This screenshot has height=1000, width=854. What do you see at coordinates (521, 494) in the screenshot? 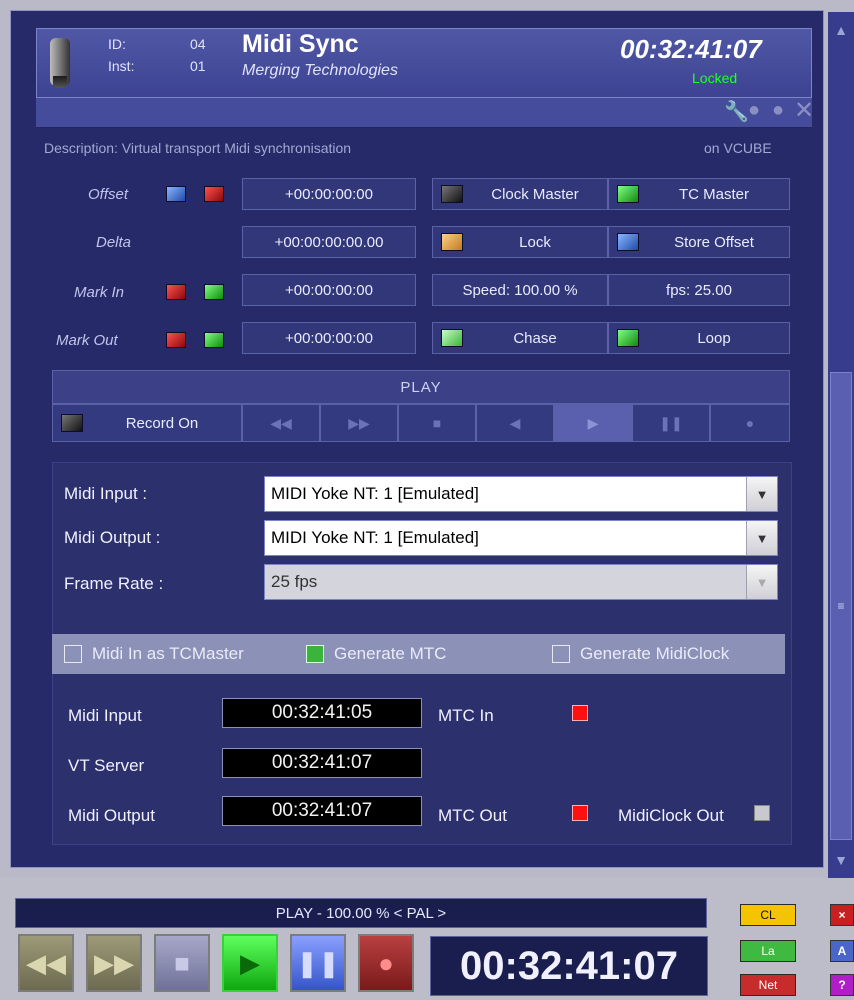
I see `midi-input-select: MIDI Yoke NT: 1 [Emulated] ▼` at bounding box center [521, 494].